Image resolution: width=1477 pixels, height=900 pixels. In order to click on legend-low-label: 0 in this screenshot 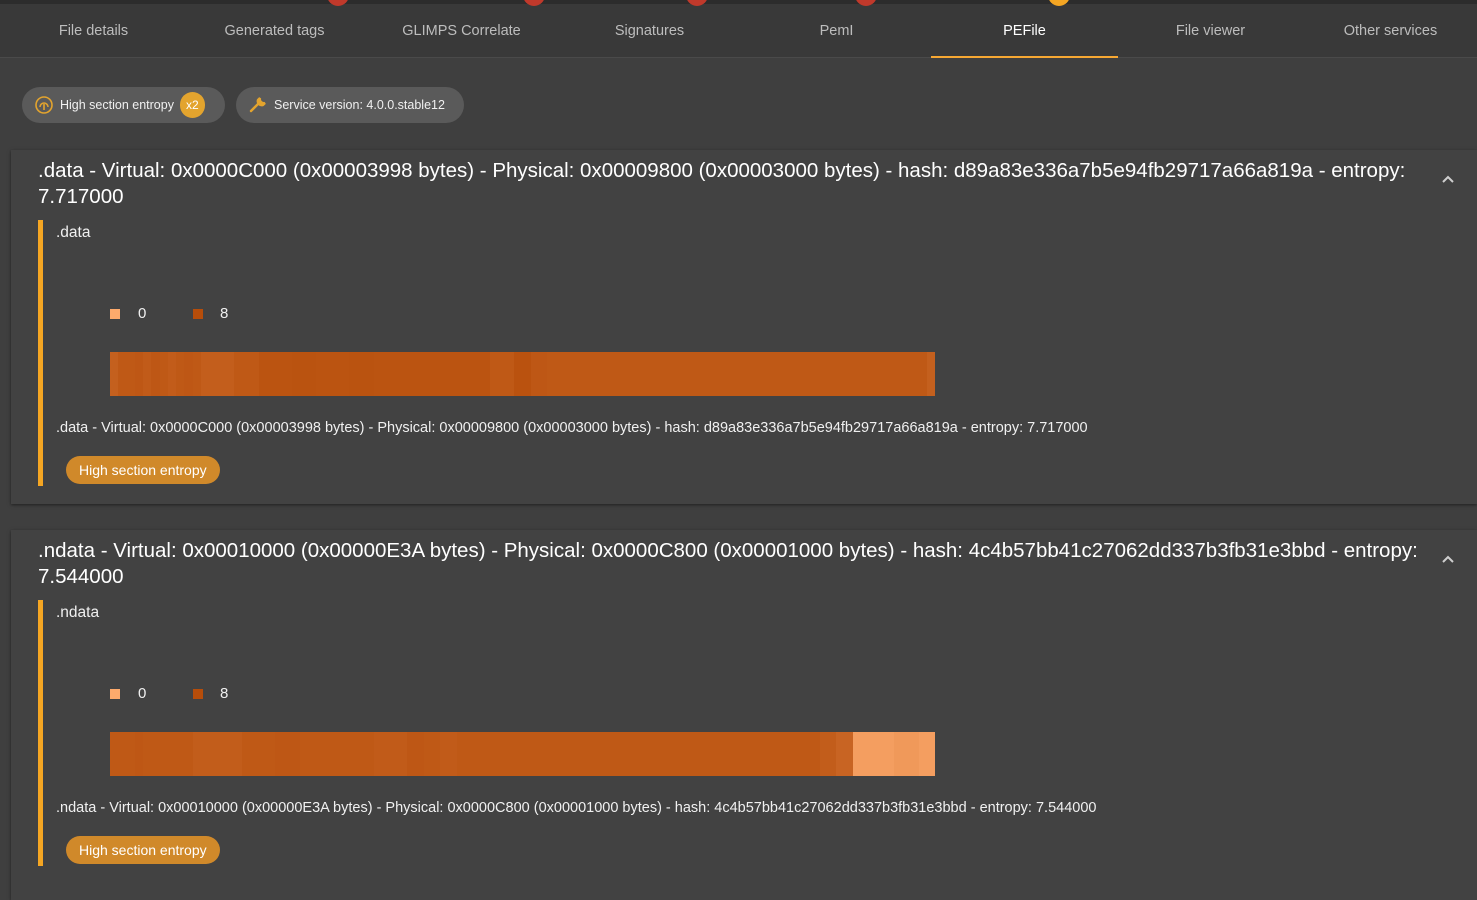, I will do `click(142, 313)`.